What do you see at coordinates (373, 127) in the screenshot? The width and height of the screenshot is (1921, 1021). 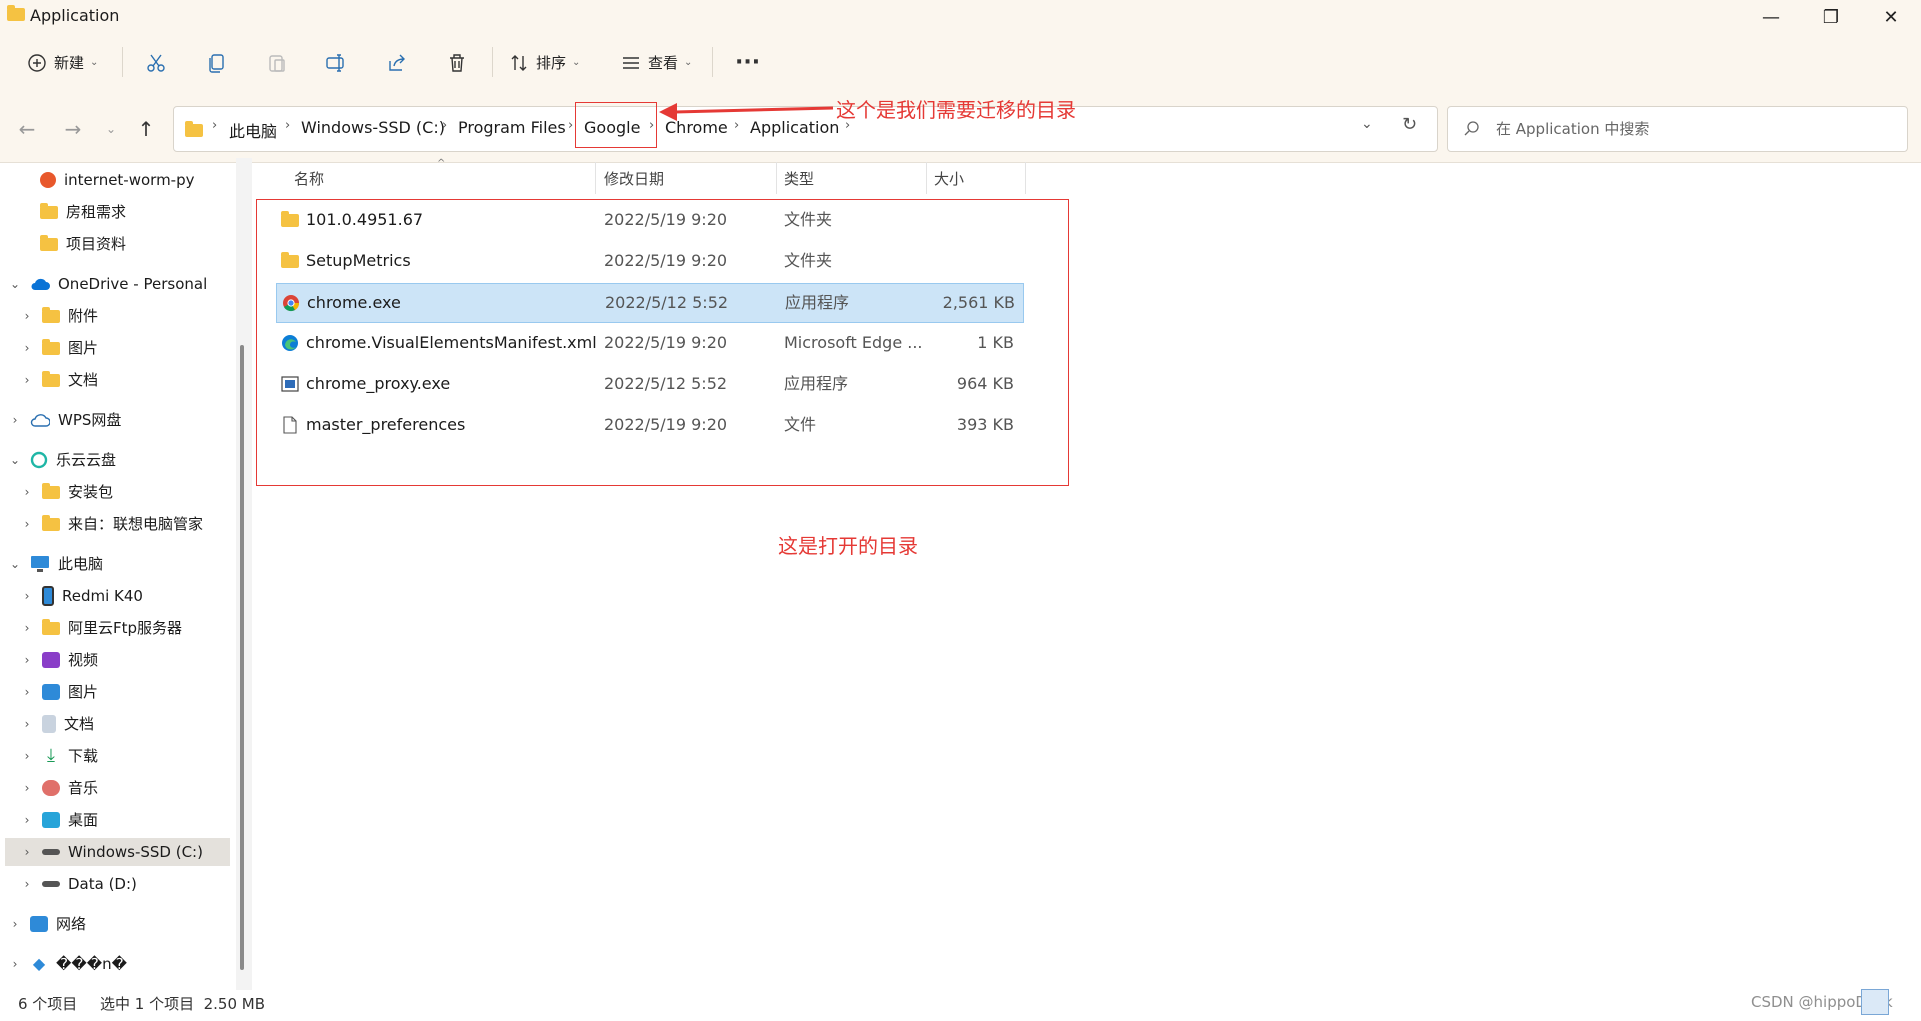 I see `breadcrumb-drive-c: Windows-SSD (C:)` at bounding box center [373, 127].